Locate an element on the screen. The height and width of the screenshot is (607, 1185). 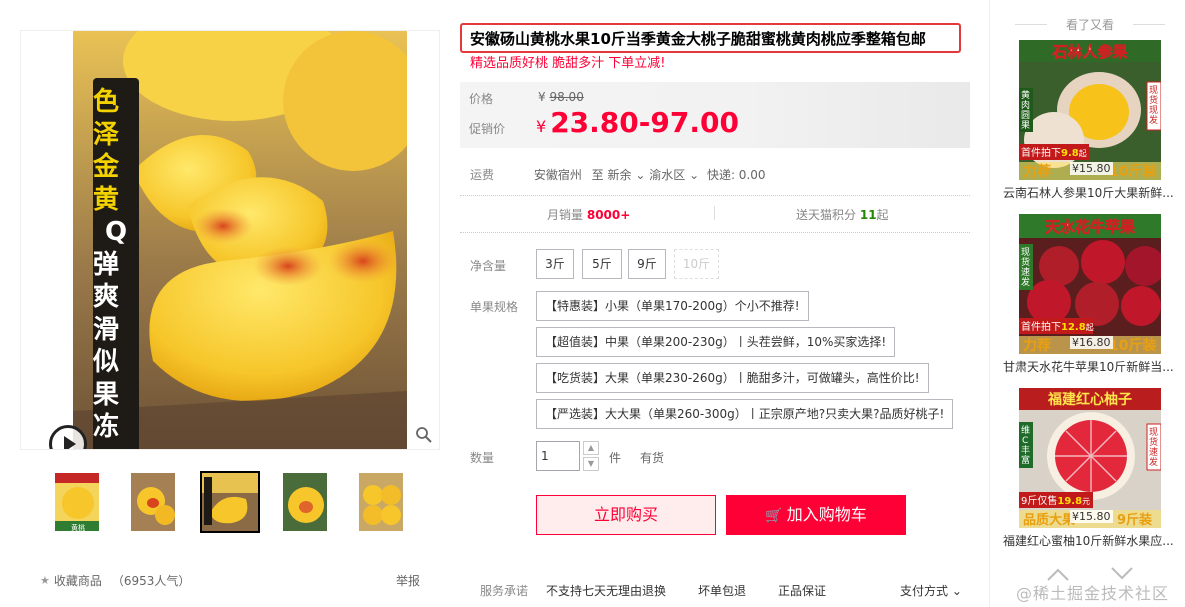
spec-option-premium: 【严选装】大大果（单果260-300g）丨正宗原产地?只卖大果?品质好桃子! is located at coordinates (745, 414).